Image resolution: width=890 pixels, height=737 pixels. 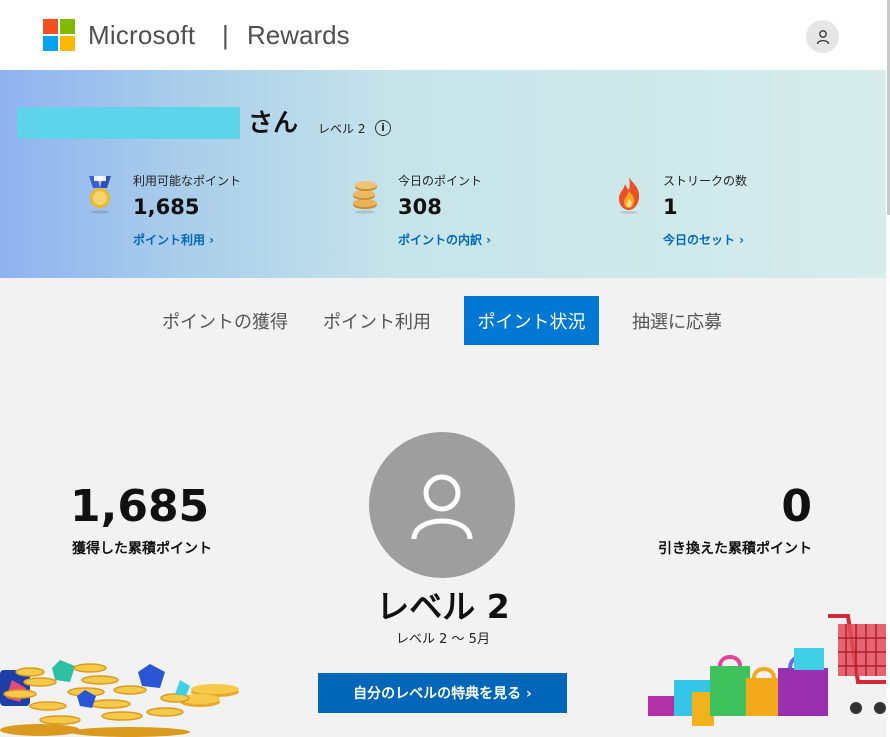 What do you see at coordinates (531, 320) in the screenshot?
I see `tab-points-status: ポイント状況` at bounding box center [531, 320].